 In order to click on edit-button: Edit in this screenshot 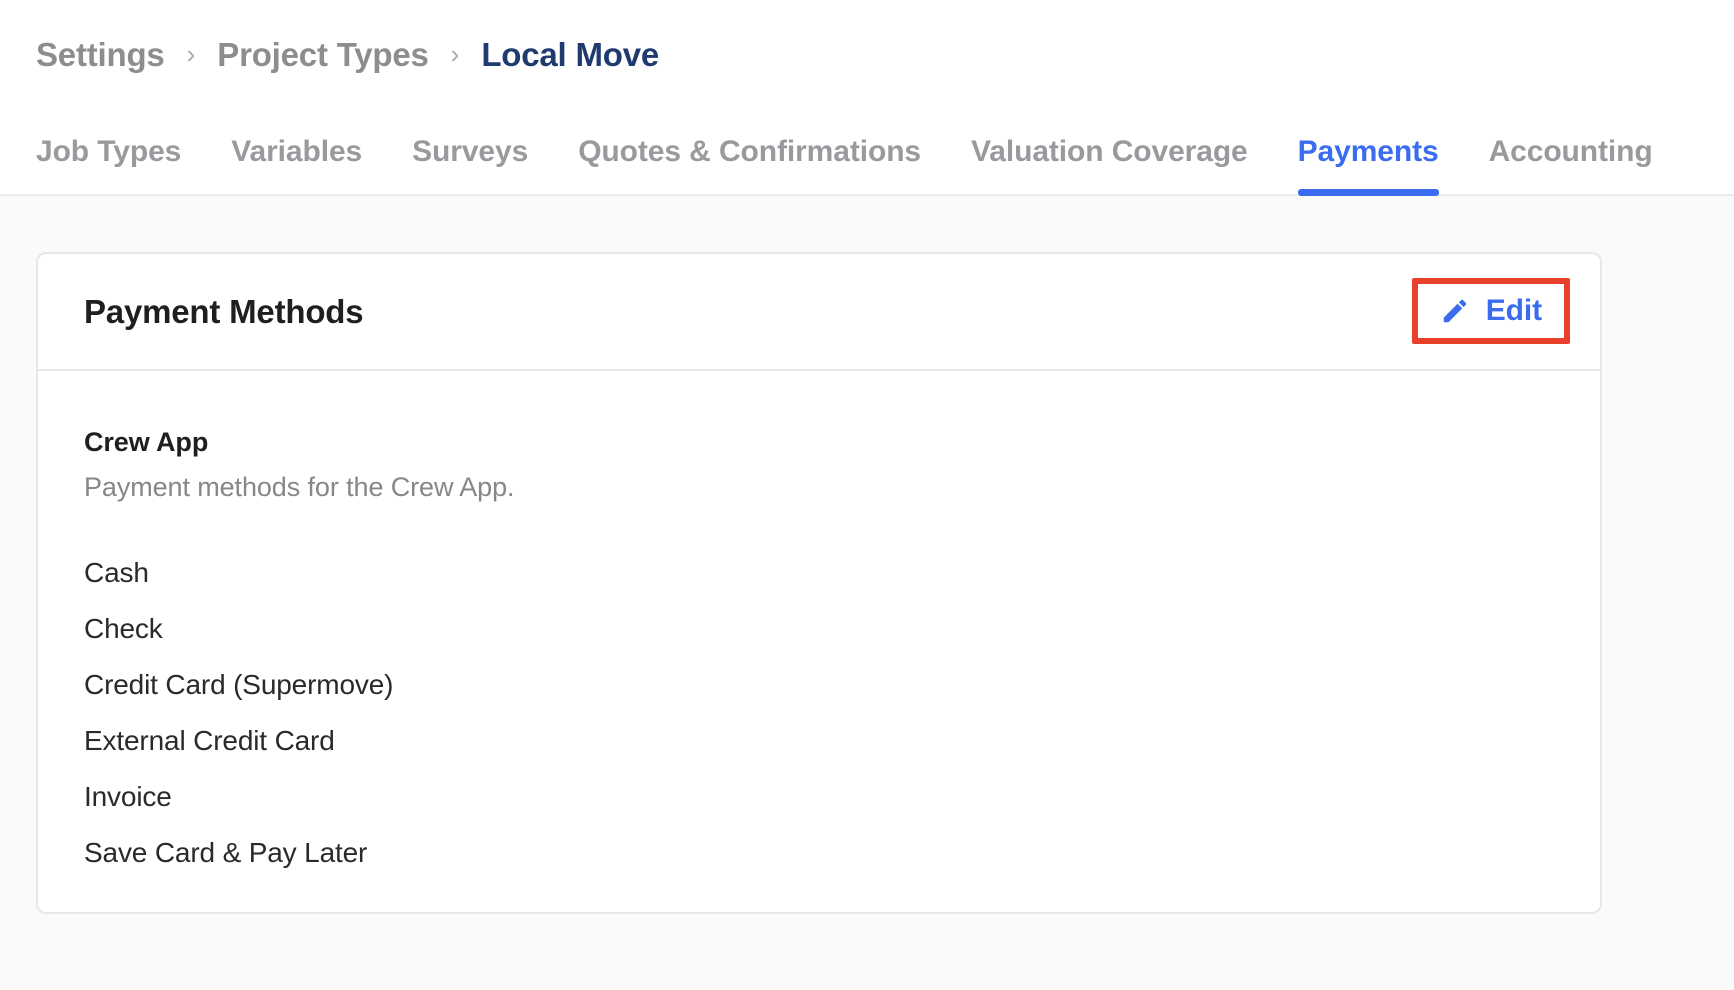, I will do `click(1491, 311)`.